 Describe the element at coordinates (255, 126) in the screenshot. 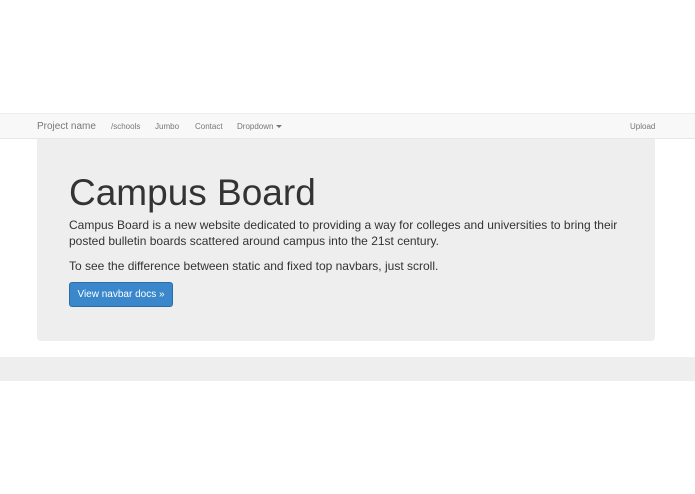

I see `nav-dropdown-label: Dropdown` at that location.